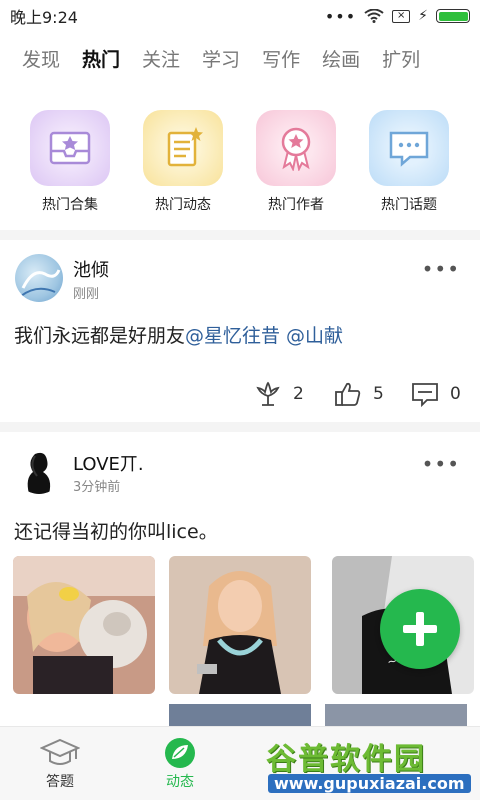 This screenshot has width=480, height=800. I want to click on like-button: 5, so click(358, 394).